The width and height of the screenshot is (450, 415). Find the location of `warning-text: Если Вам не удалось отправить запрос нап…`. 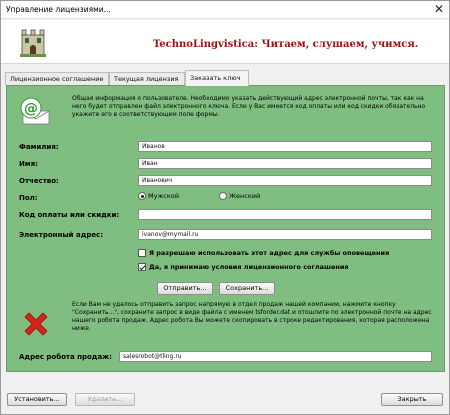

warning-text: Если Вам не удалось отправить запрос нап… is located at coordinates (252, 316).